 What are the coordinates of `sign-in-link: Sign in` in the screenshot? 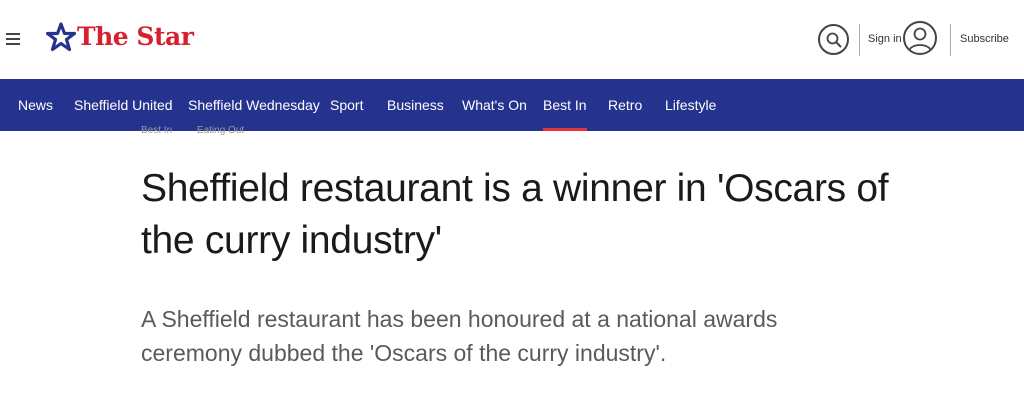 It's located at (885, 39).